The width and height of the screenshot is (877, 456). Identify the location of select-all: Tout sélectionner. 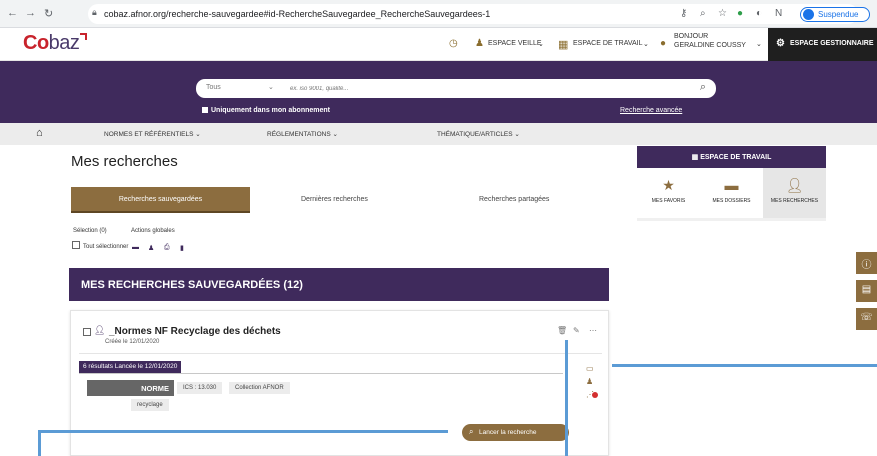
(100, 245).